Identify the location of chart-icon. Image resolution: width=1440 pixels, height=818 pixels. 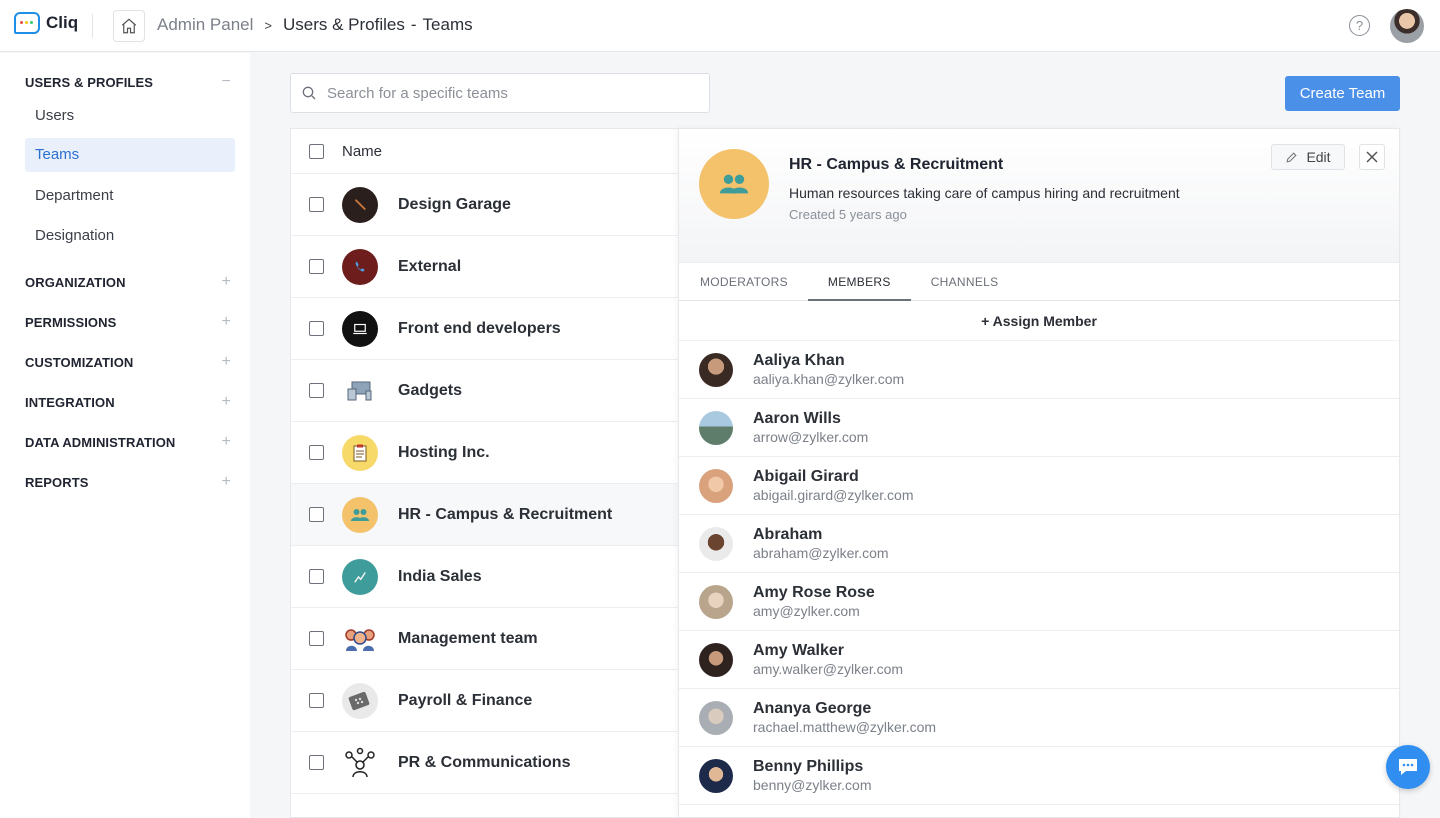
(360, 577).